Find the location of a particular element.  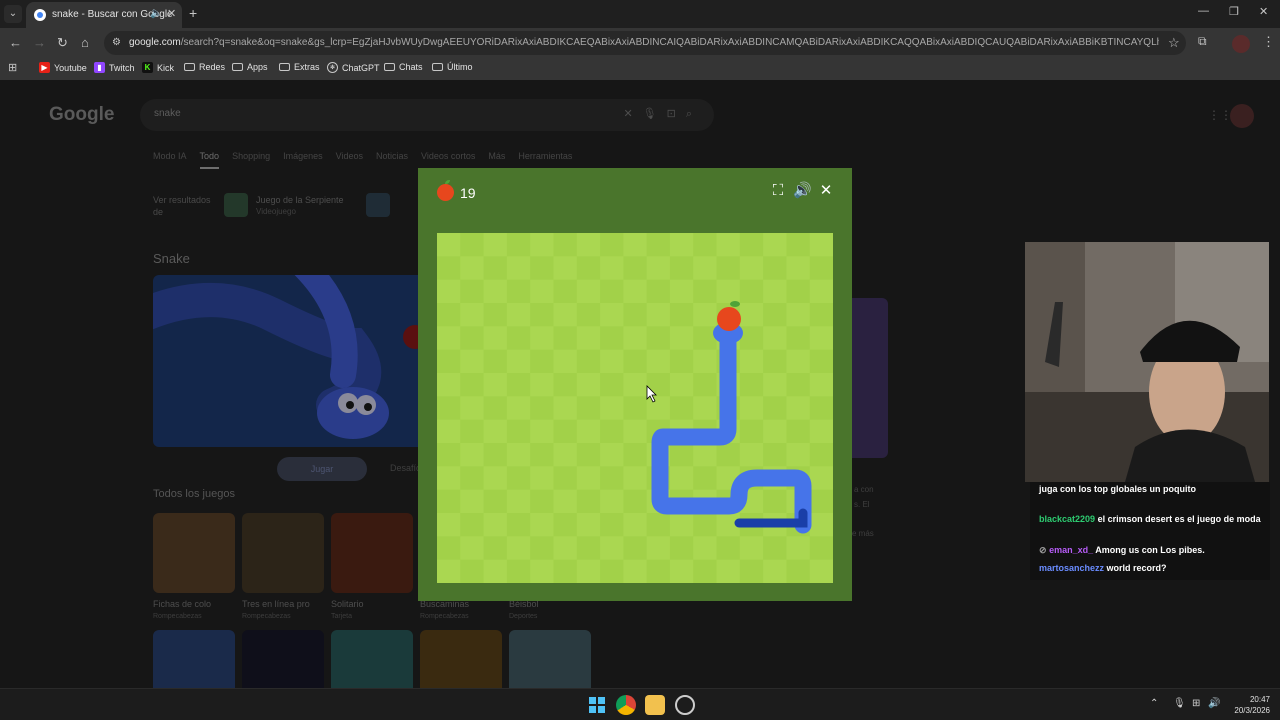

speaker-icon: 🔈 is located at coordinates (156, 13).